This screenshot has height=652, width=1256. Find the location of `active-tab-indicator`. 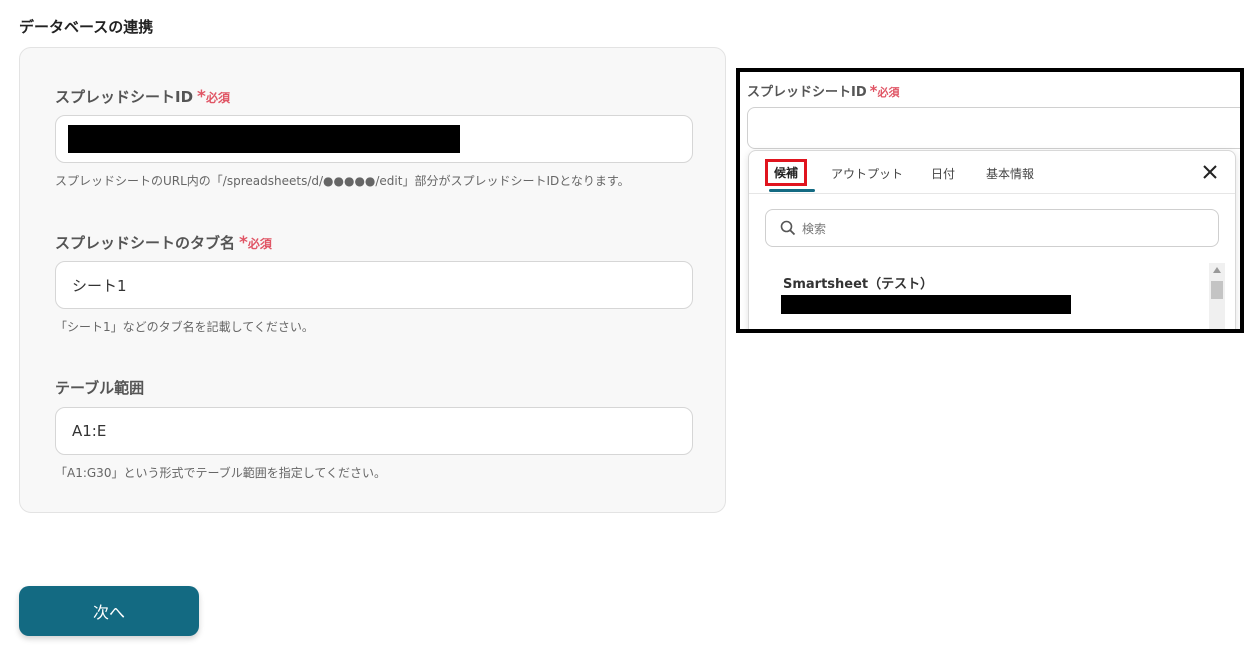

active-tab-indicator is located at coordinates (792, 190).